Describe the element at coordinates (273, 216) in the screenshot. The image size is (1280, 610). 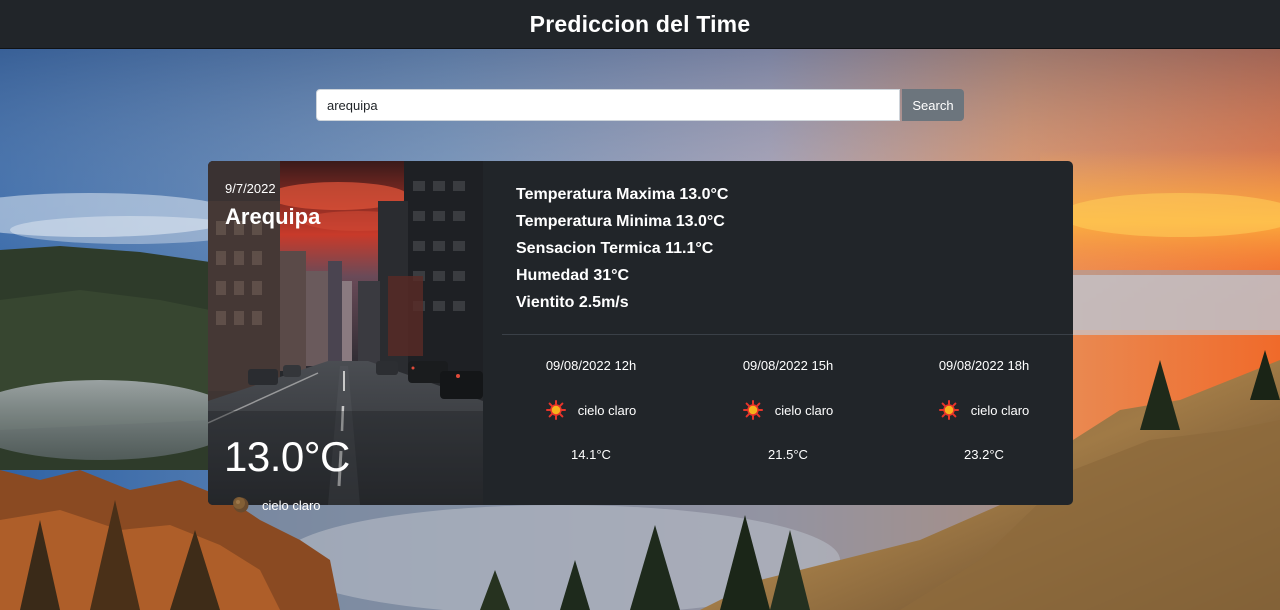
I see `city-name: Arequipa` at that location.